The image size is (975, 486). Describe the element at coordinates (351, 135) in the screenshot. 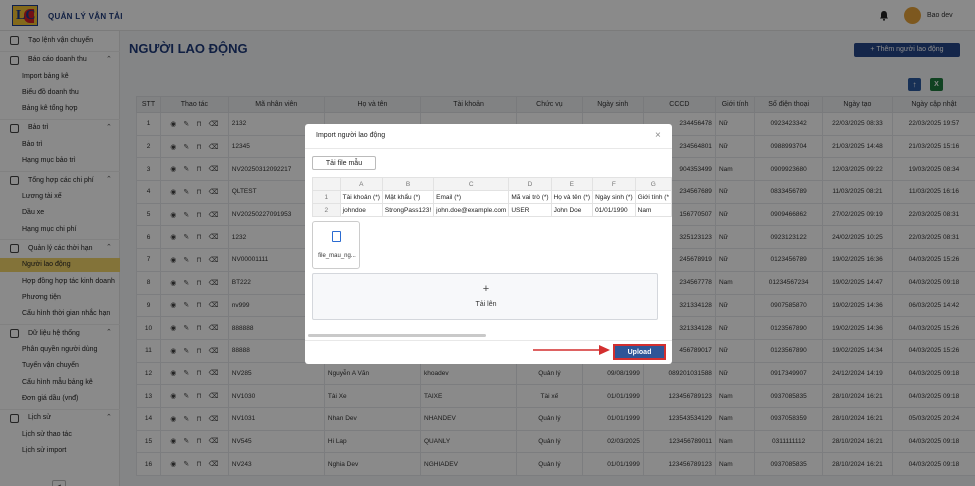

I see `modal-title: Import người lao động` at that location.